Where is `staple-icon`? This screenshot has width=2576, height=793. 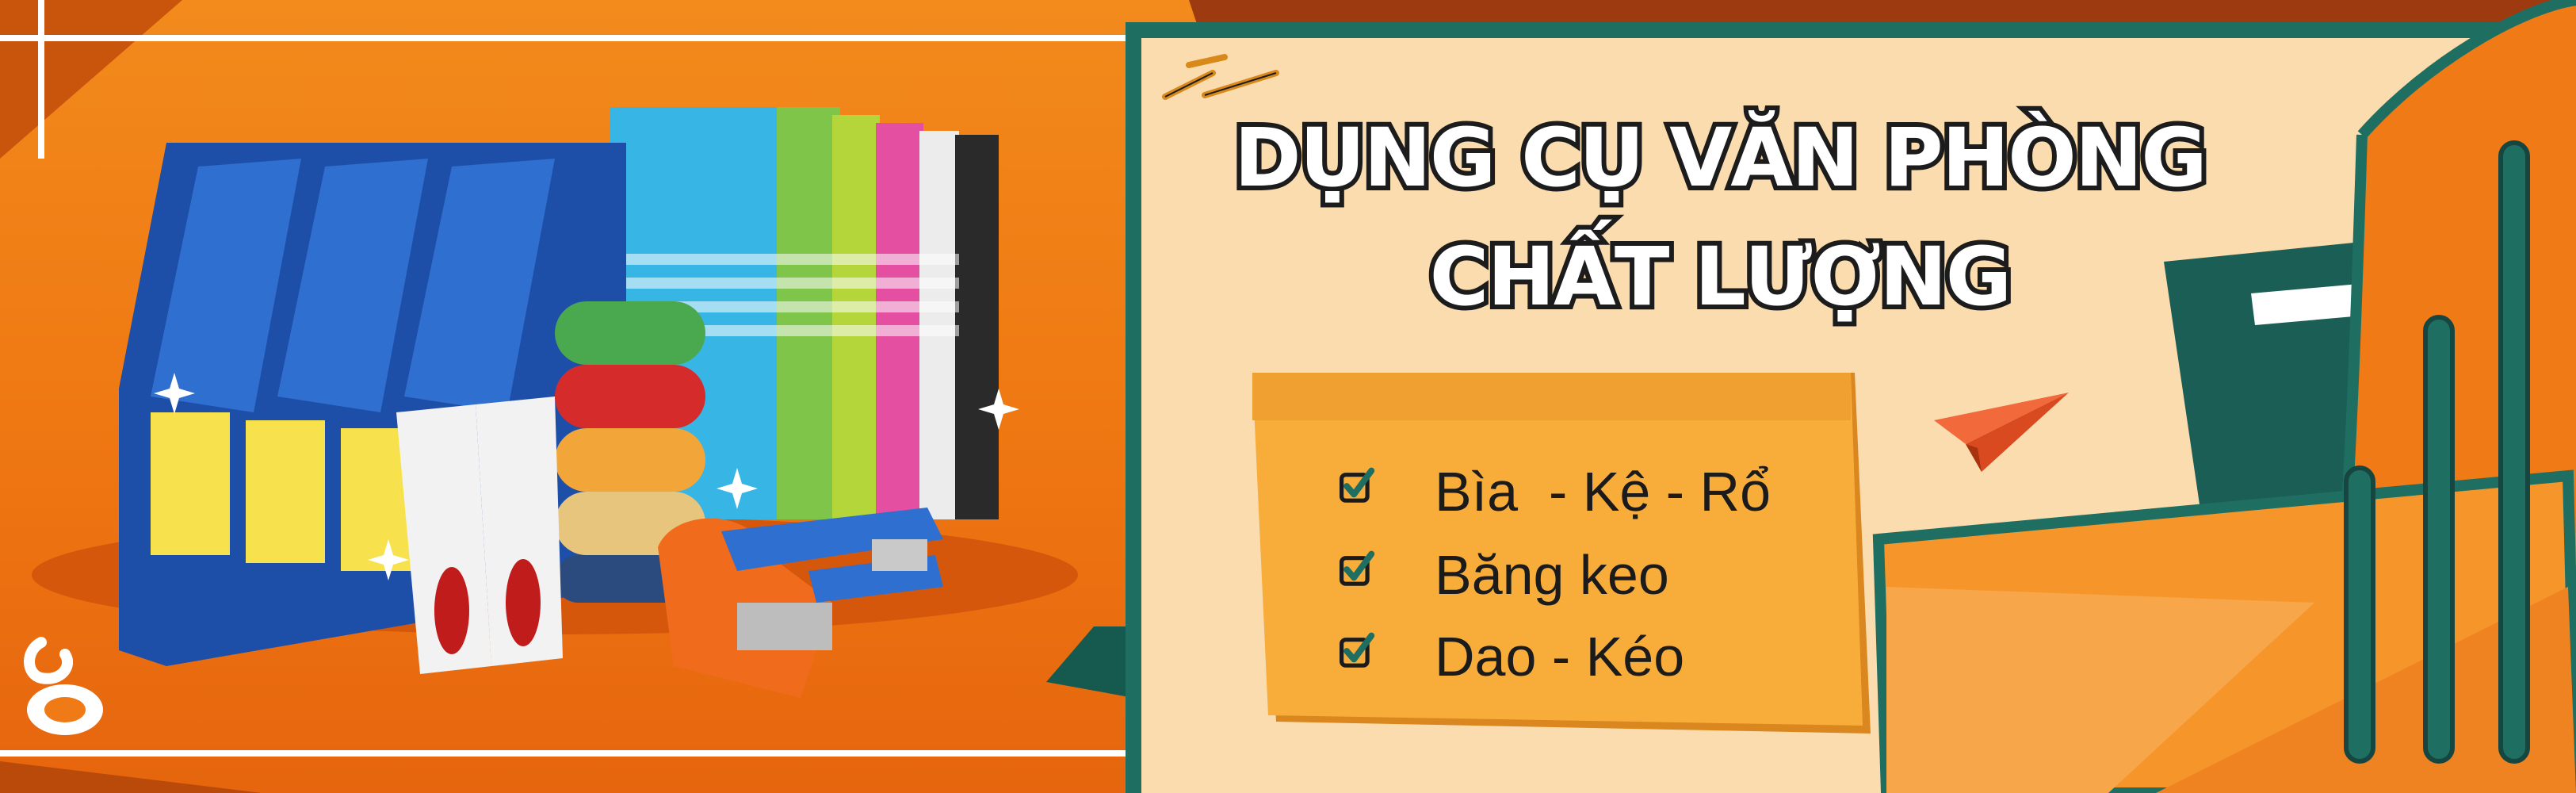 staple-icon is located at coordinates (1220, 77).